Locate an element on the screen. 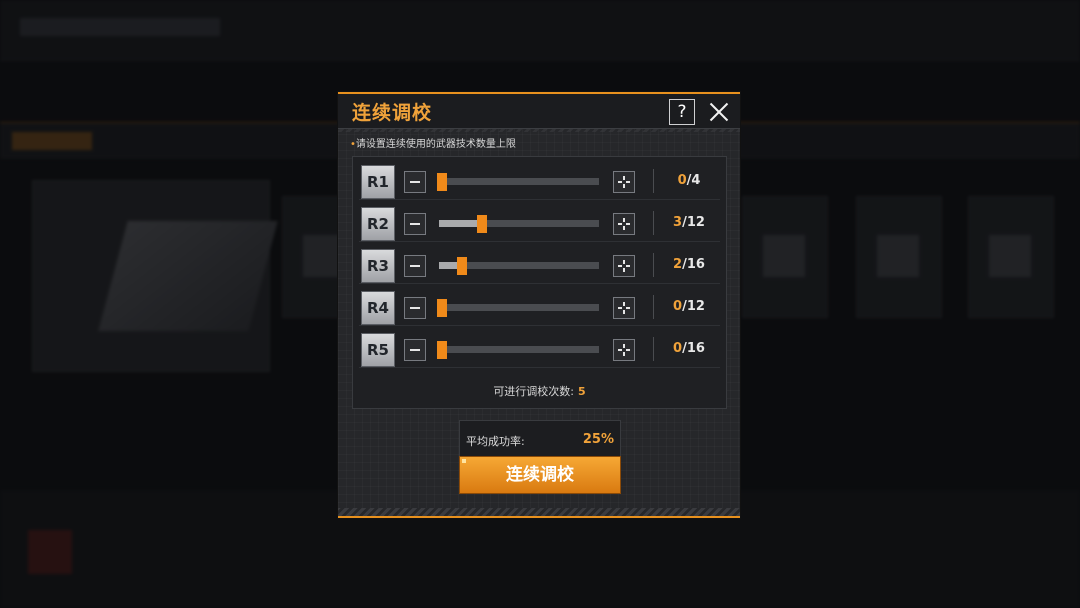 Image resolution: width=1080 pixels, height=608 pixels. rank-label: R4 is located at coordinates (378, 308).